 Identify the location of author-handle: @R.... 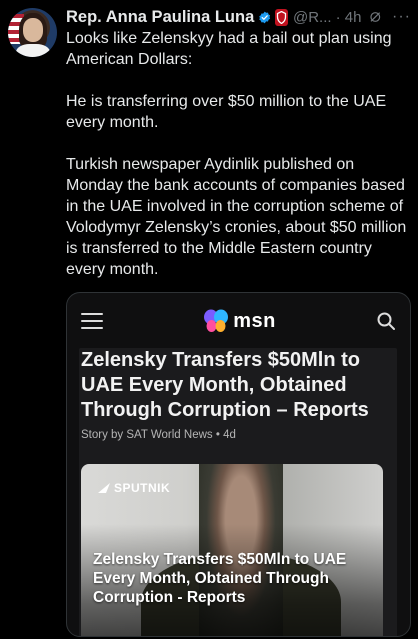
(312, 17).